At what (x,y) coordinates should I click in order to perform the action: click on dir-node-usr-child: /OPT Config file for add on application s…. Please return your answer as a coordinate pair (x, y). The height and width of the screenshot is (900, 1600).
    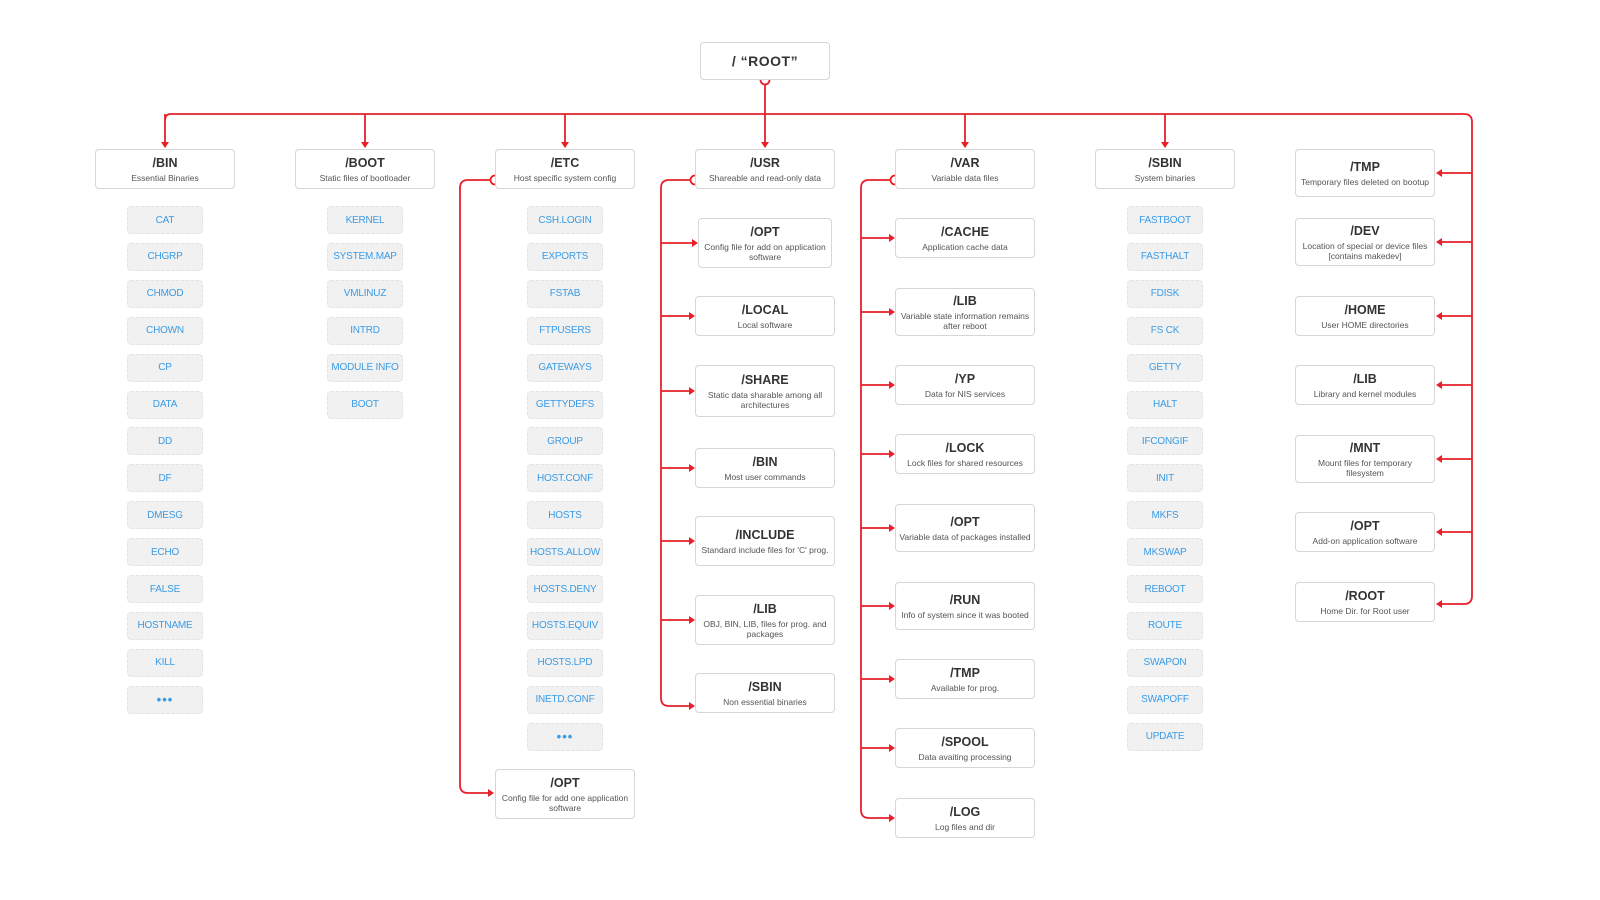
    Looking at the image, I should click on (765, 243).